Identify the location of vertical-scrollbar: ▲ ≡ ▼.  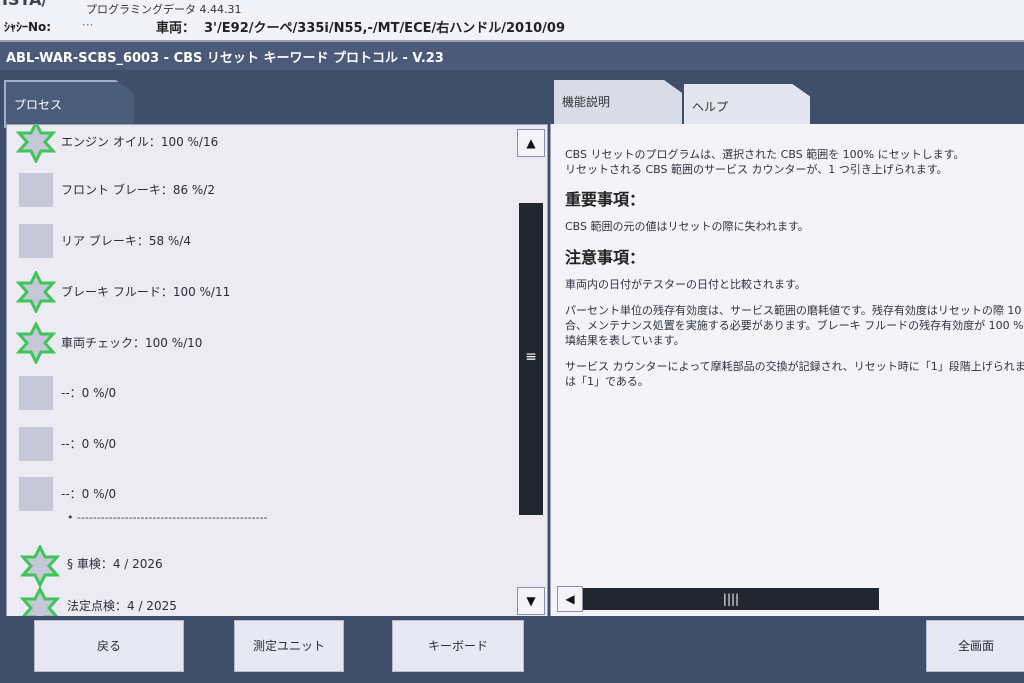
(531, 372).